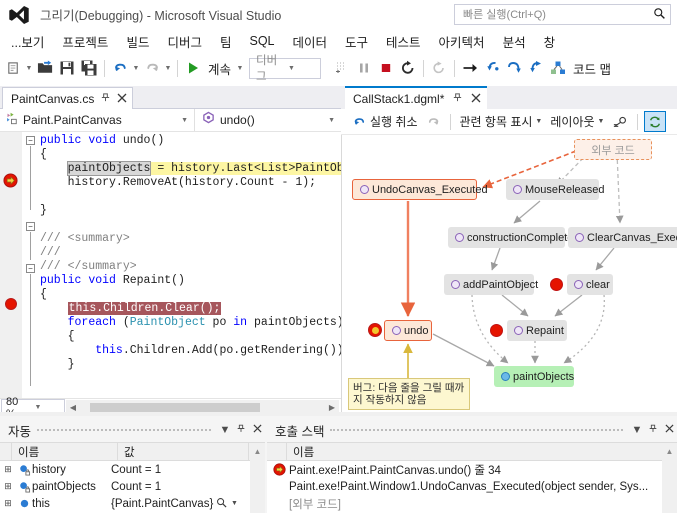 The width and height of the screenshot is (677, 513). What do you see at coordinates (510, 237) in the screenshot?
I see `node-constructioncomplete: constructionComplete` at bounding box center [510, 237].